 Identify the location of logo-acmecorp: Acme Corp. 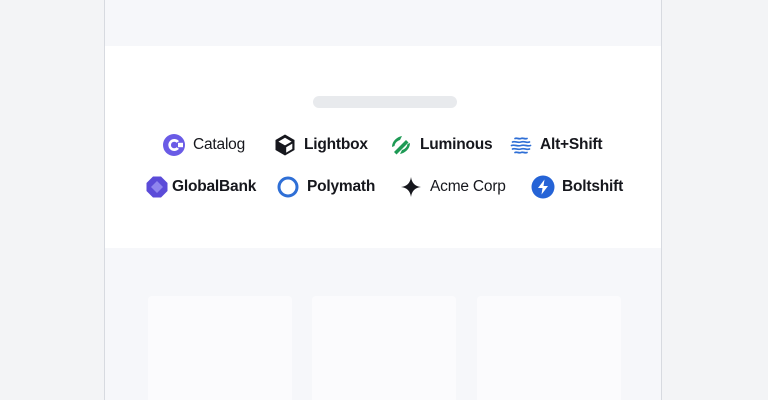
(452, 187).